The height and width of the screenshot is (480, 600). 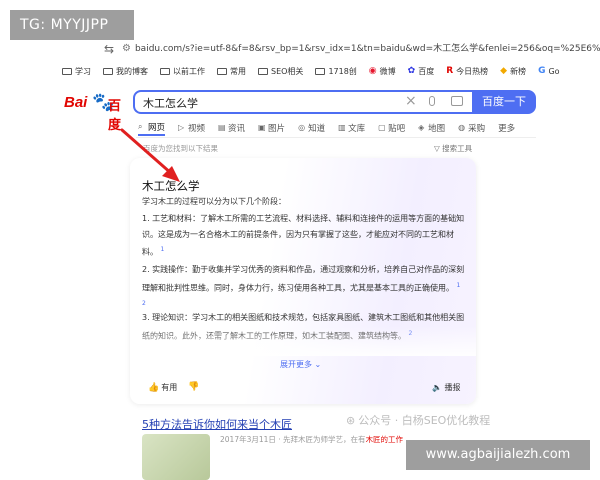 I want to click on tab-forum: ▢ 贴吧, so click(x=391, y=128).